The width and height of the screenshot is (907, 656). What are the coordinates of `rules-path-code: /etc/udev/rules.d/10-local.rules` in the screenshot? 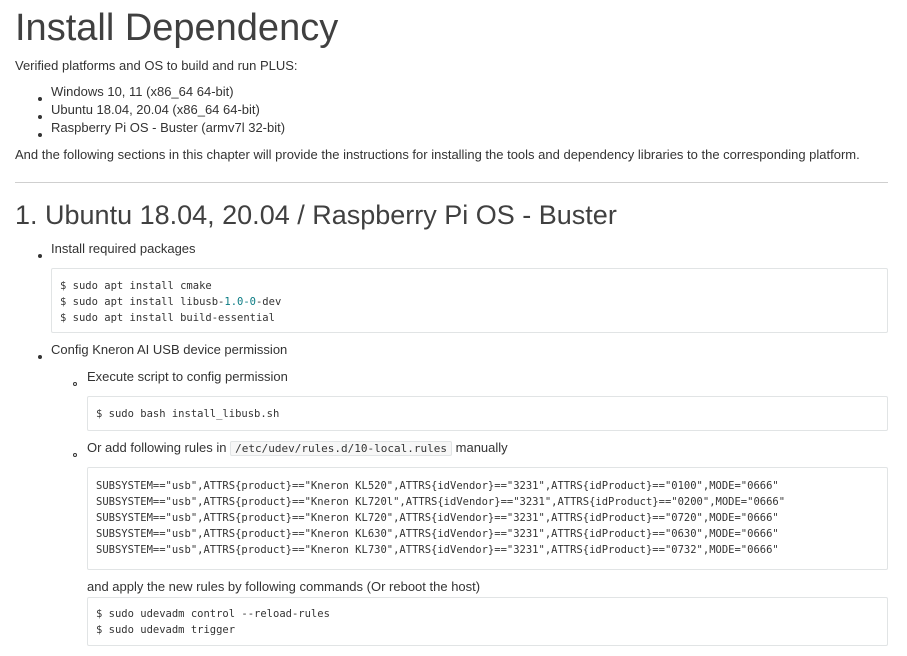 It's located at (341, 448).